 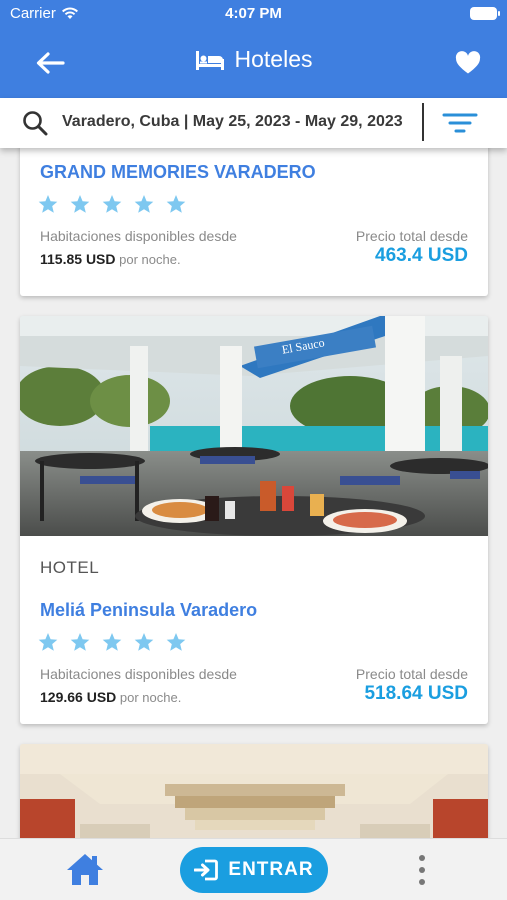 I want to click on price-per-night-value: 129.66 USD, so click(x=78, y=697).